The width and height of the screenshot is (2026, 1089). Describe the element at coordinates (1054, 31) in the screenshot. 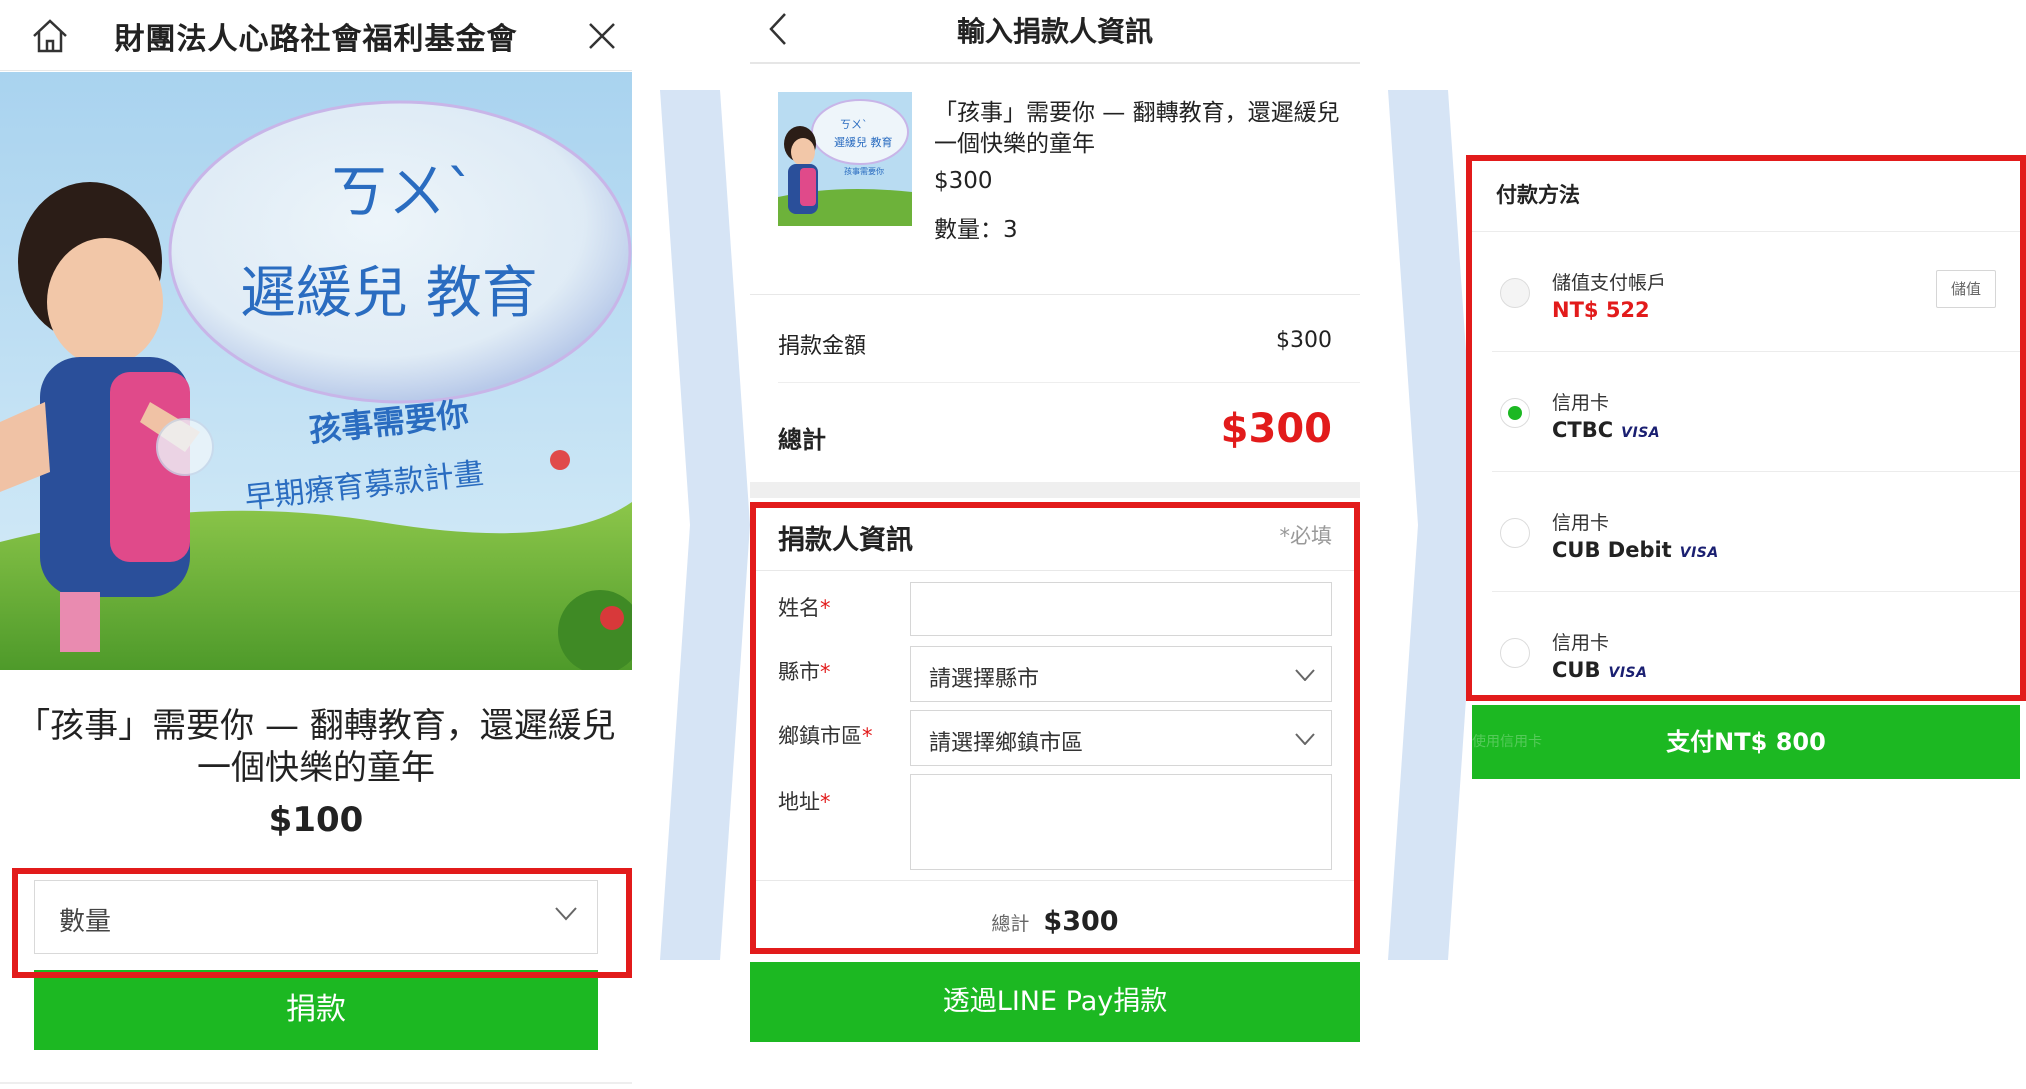

I see `page-title: 輸入捐款人資訊` at that location.